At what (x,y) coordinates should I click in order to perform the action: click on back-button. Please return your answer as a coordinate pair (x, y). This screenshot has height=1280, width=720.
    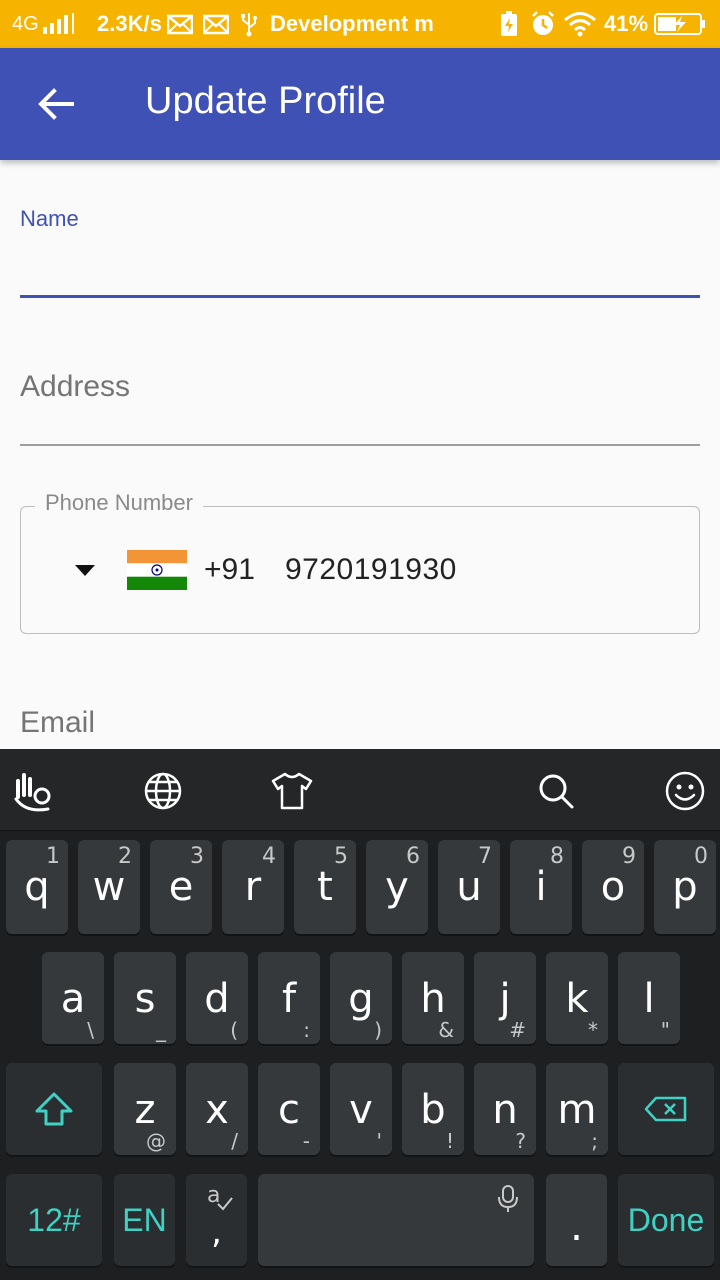
    Looking at the image, I should click on (56, 104).